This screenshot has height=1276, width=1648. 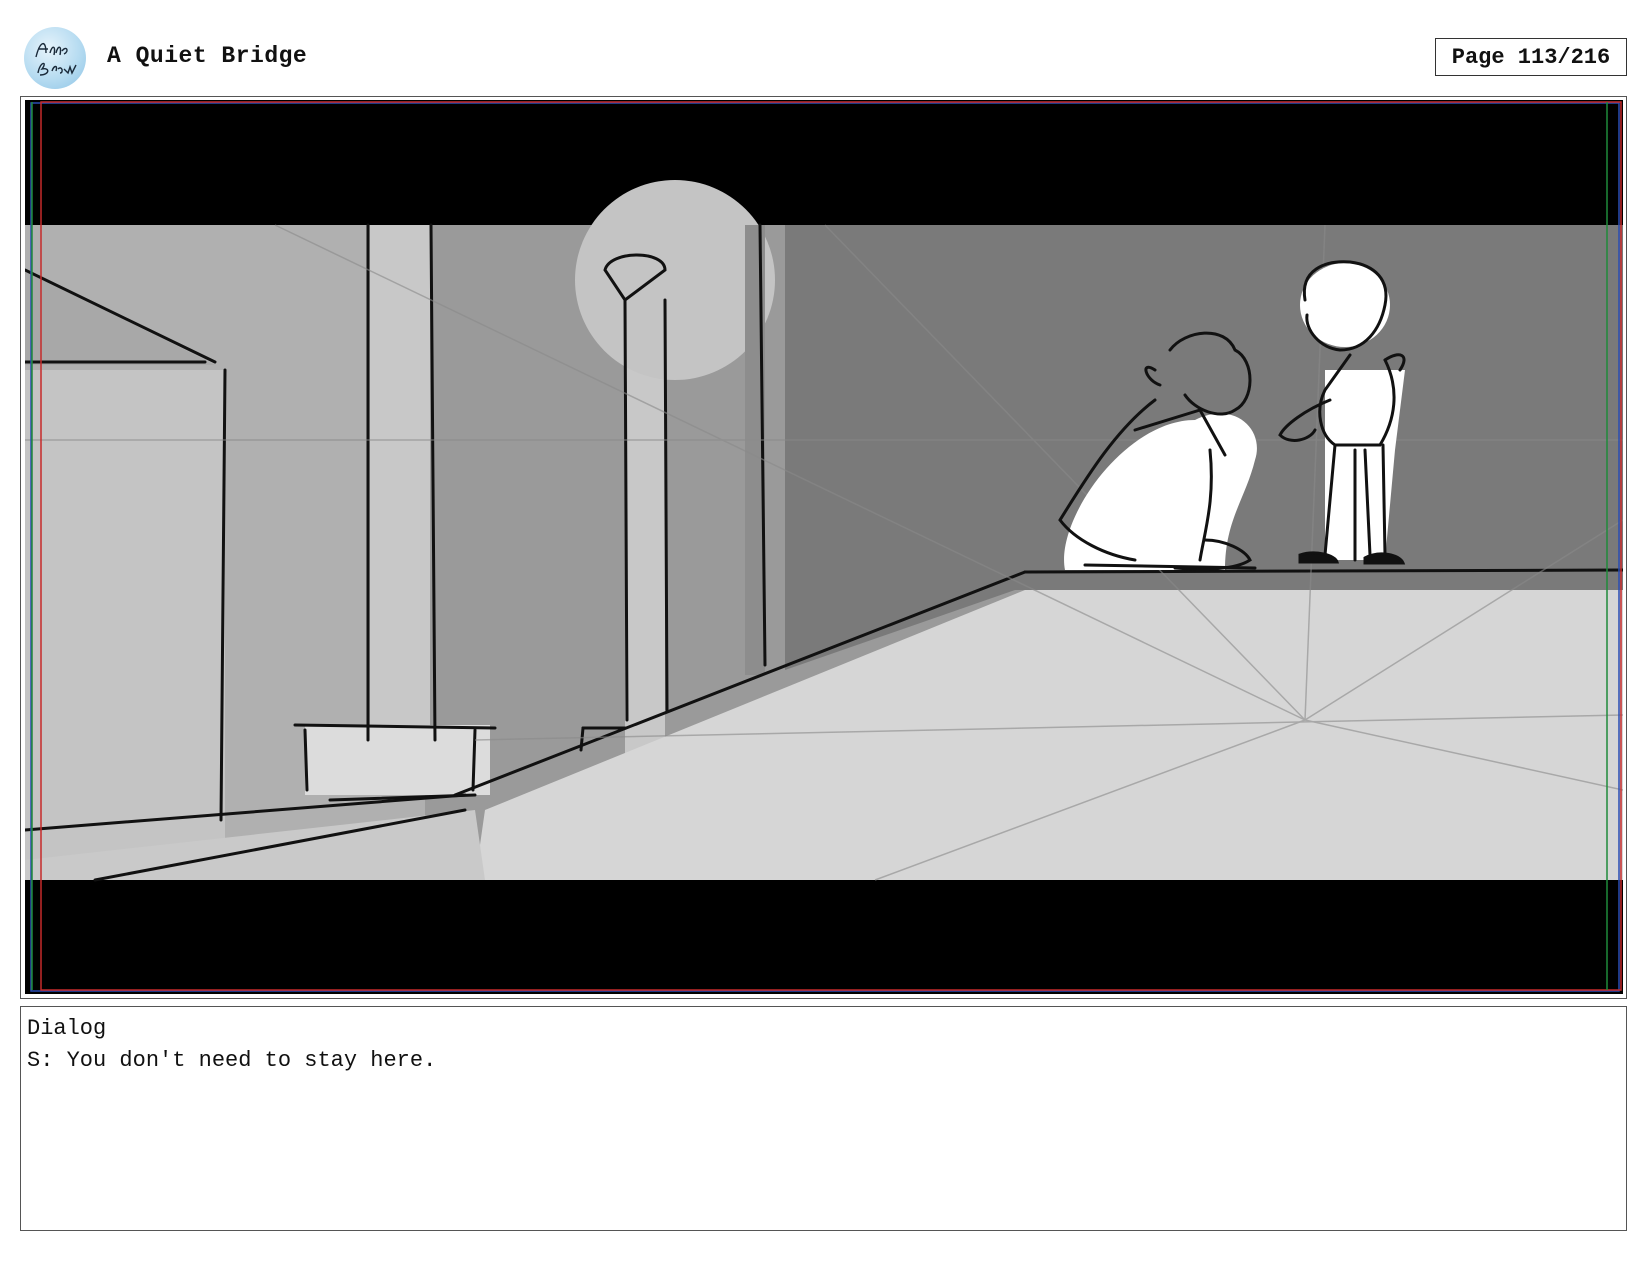 I want to click on dialog-heading: Dialog, so click(x=67, y=1028).